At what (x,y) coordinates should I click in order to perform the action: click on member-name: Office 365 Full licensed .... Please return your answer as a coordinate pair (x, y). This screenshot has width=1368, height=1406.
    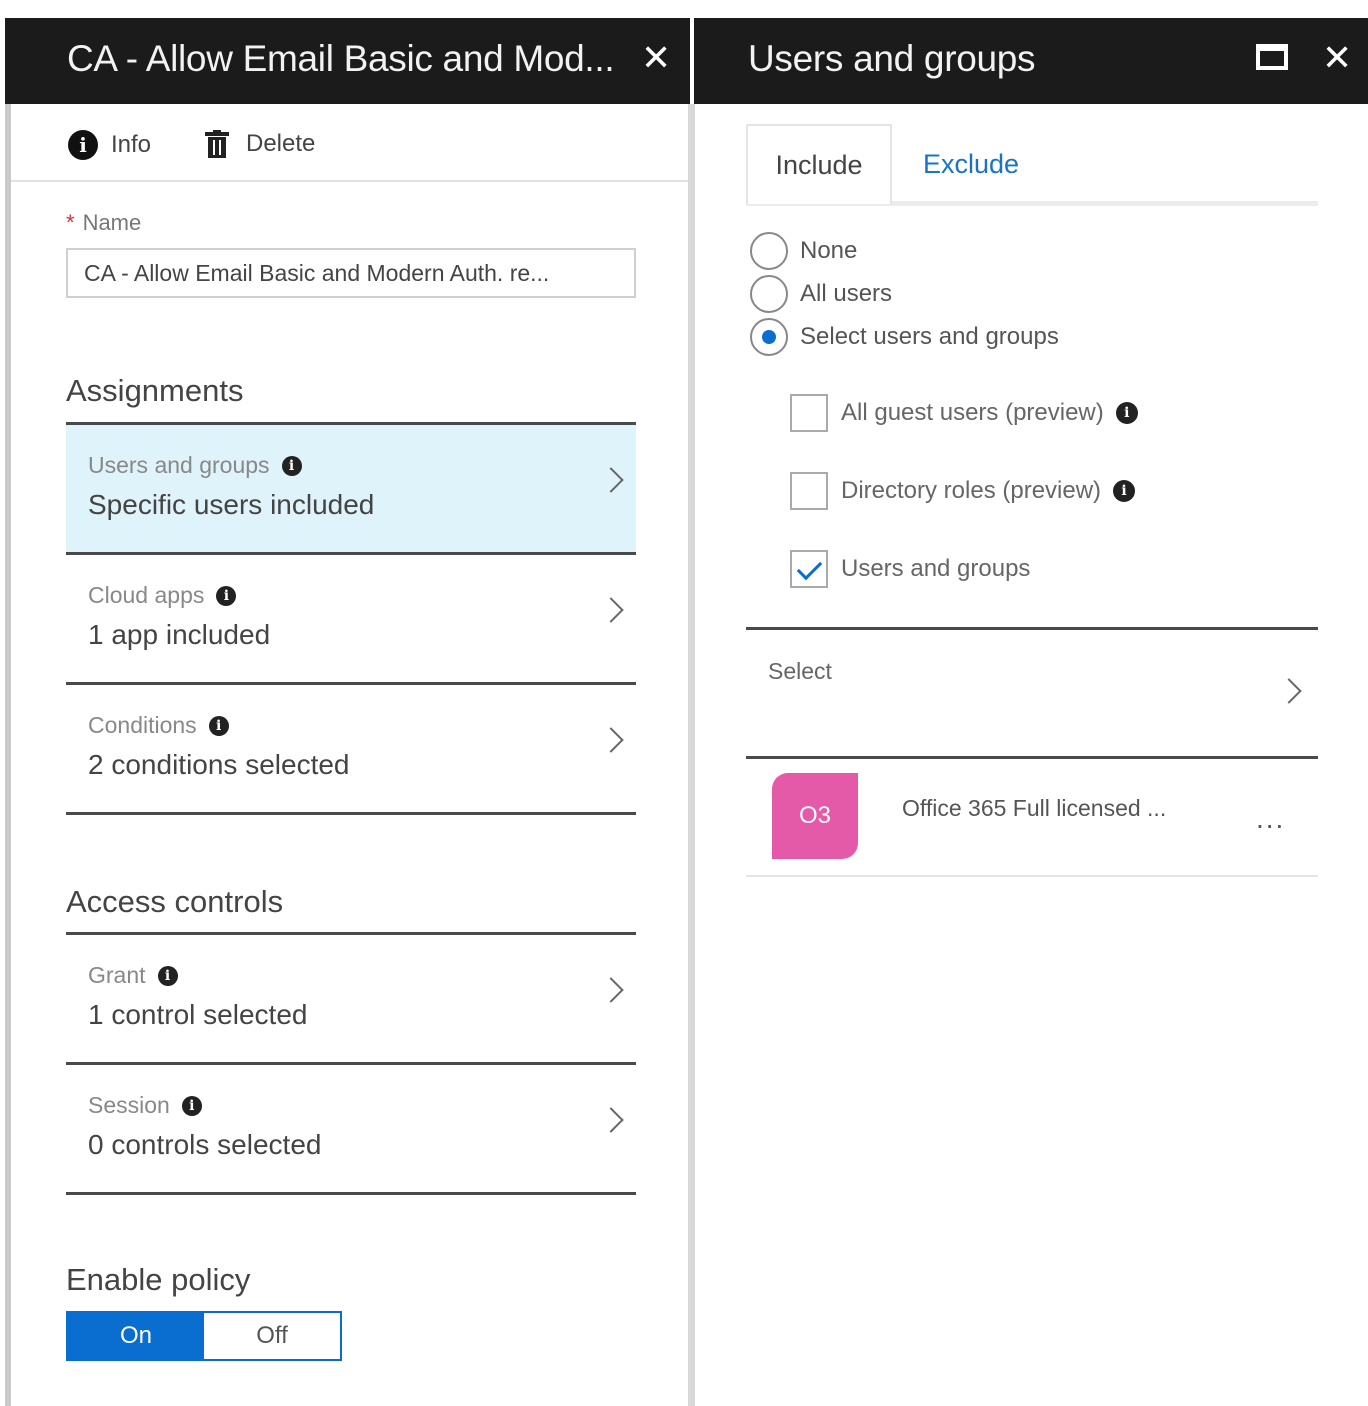
    Looking at the image, I should click on (1034, 808).